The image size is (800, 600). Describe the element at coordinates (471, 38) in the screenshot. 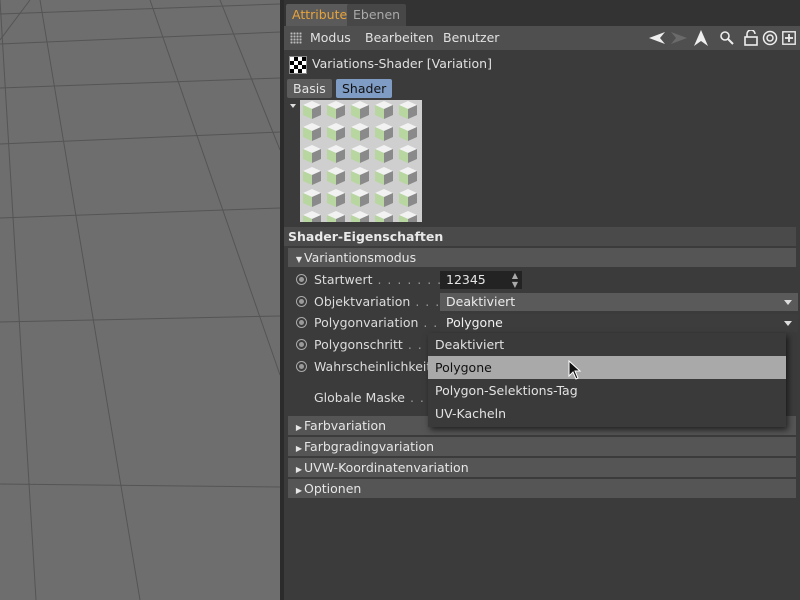

I see `menu-benutzer: Benutzer` at that location.